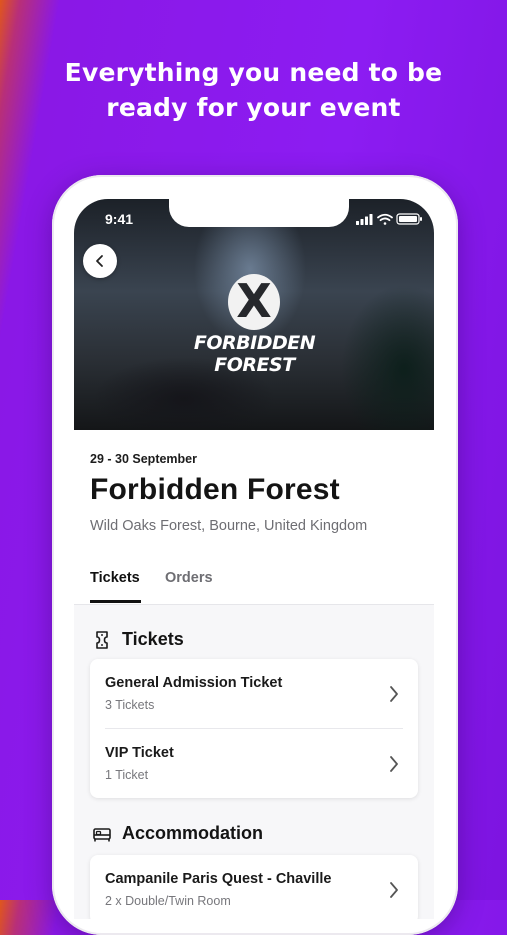  Describe the element at coordinates (254, 365) in the screenshot. I see `logo-text-line-2: FOREST` at that location.